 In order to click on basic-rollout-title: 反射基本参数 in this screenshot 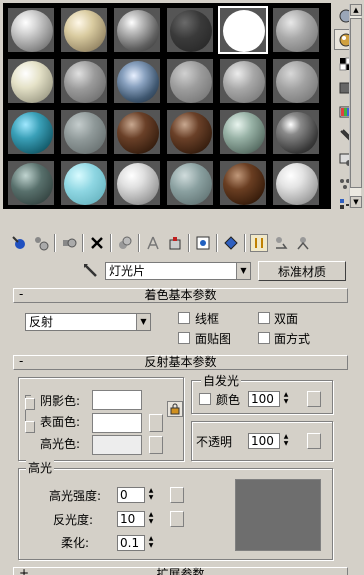, I will do `click(180, 362)`.